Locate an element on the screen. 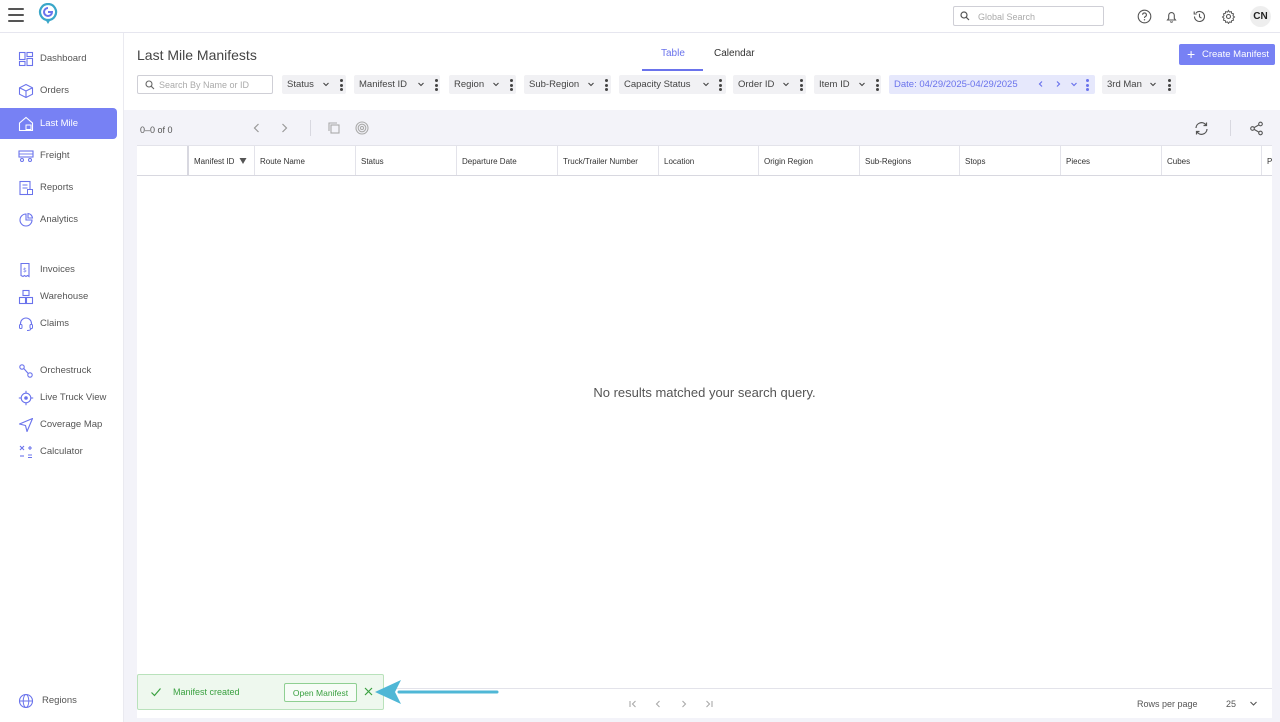 The height and width of the screenshot is (722, 1280). column-departure-date: Departure Date is located at coordinates (506, 160).